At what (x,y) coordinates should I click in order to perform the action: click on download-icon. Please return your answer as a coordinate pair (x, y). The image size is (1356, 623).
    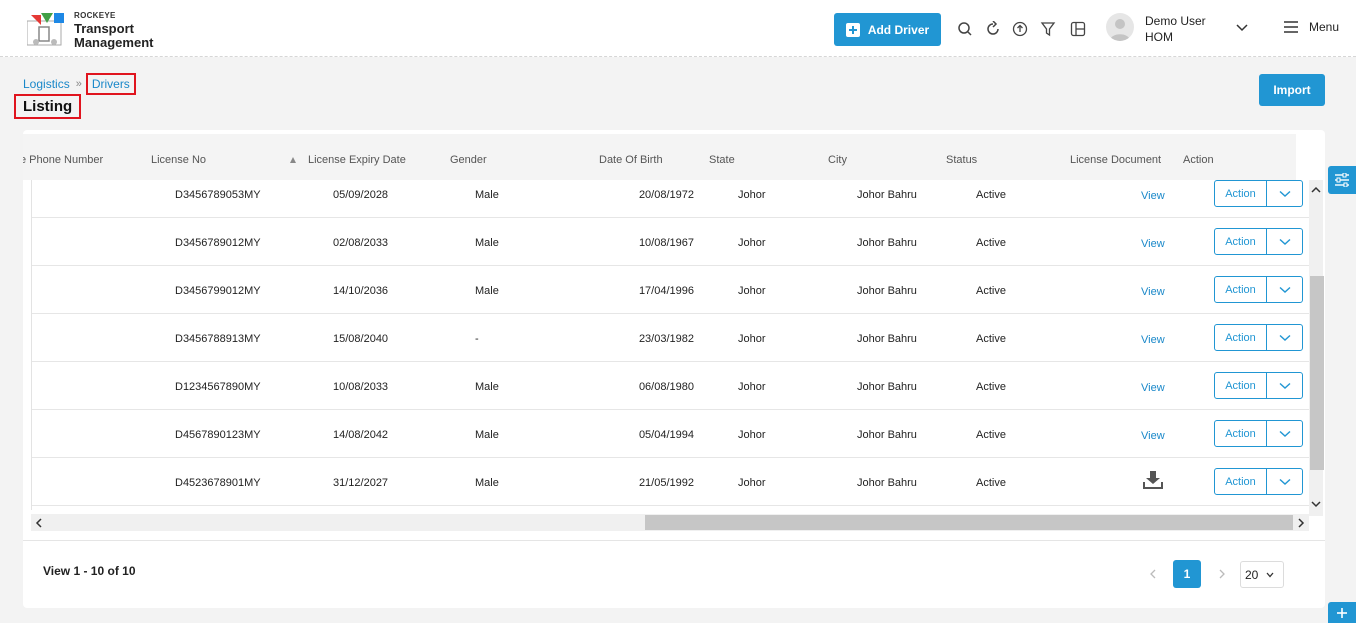
    Looking at the image, I should click on (1153, 480).